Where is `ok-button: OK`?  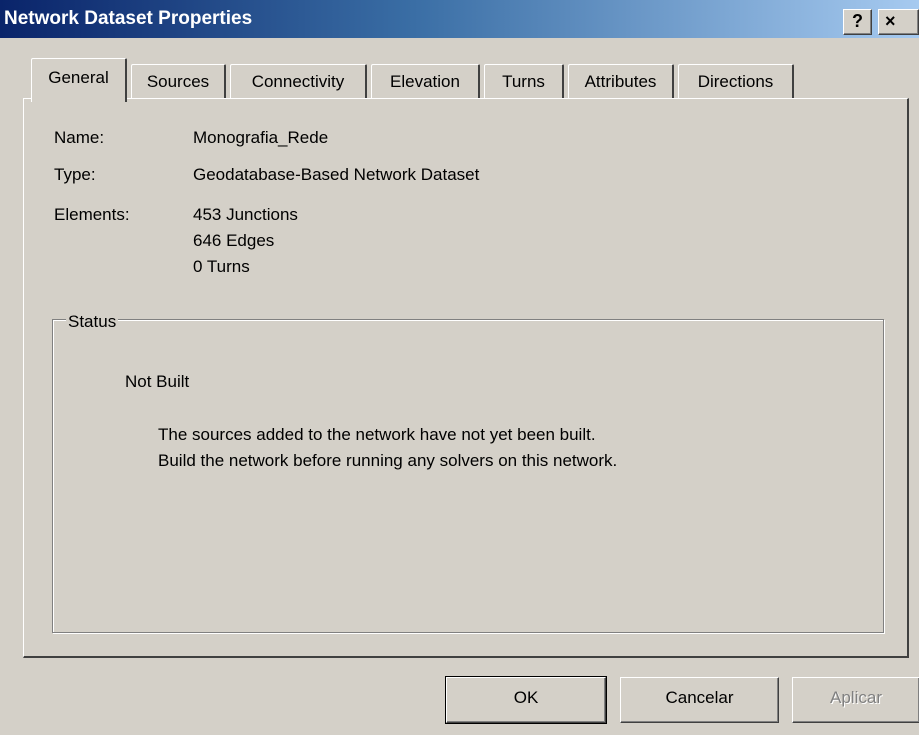
ok-button: OK is located at coordinates (526, 700).